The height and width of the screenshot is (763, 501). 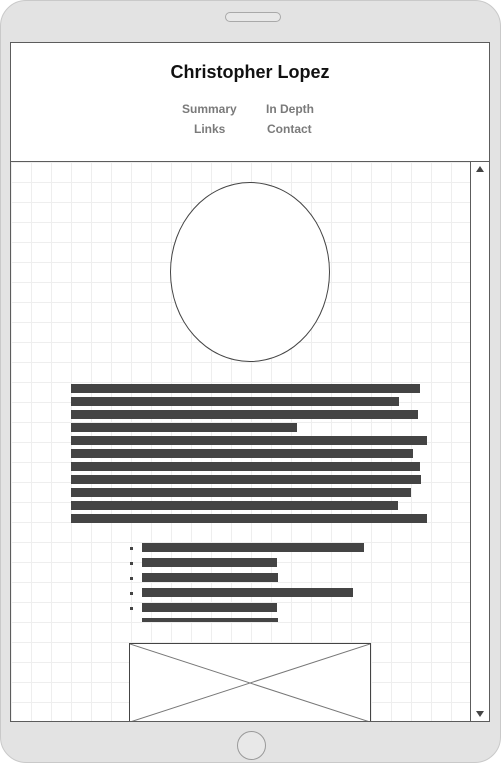 What do you see at coordinates (251, 745) in the screenshot?
I see `home-button` at bounding box center [251, 745].